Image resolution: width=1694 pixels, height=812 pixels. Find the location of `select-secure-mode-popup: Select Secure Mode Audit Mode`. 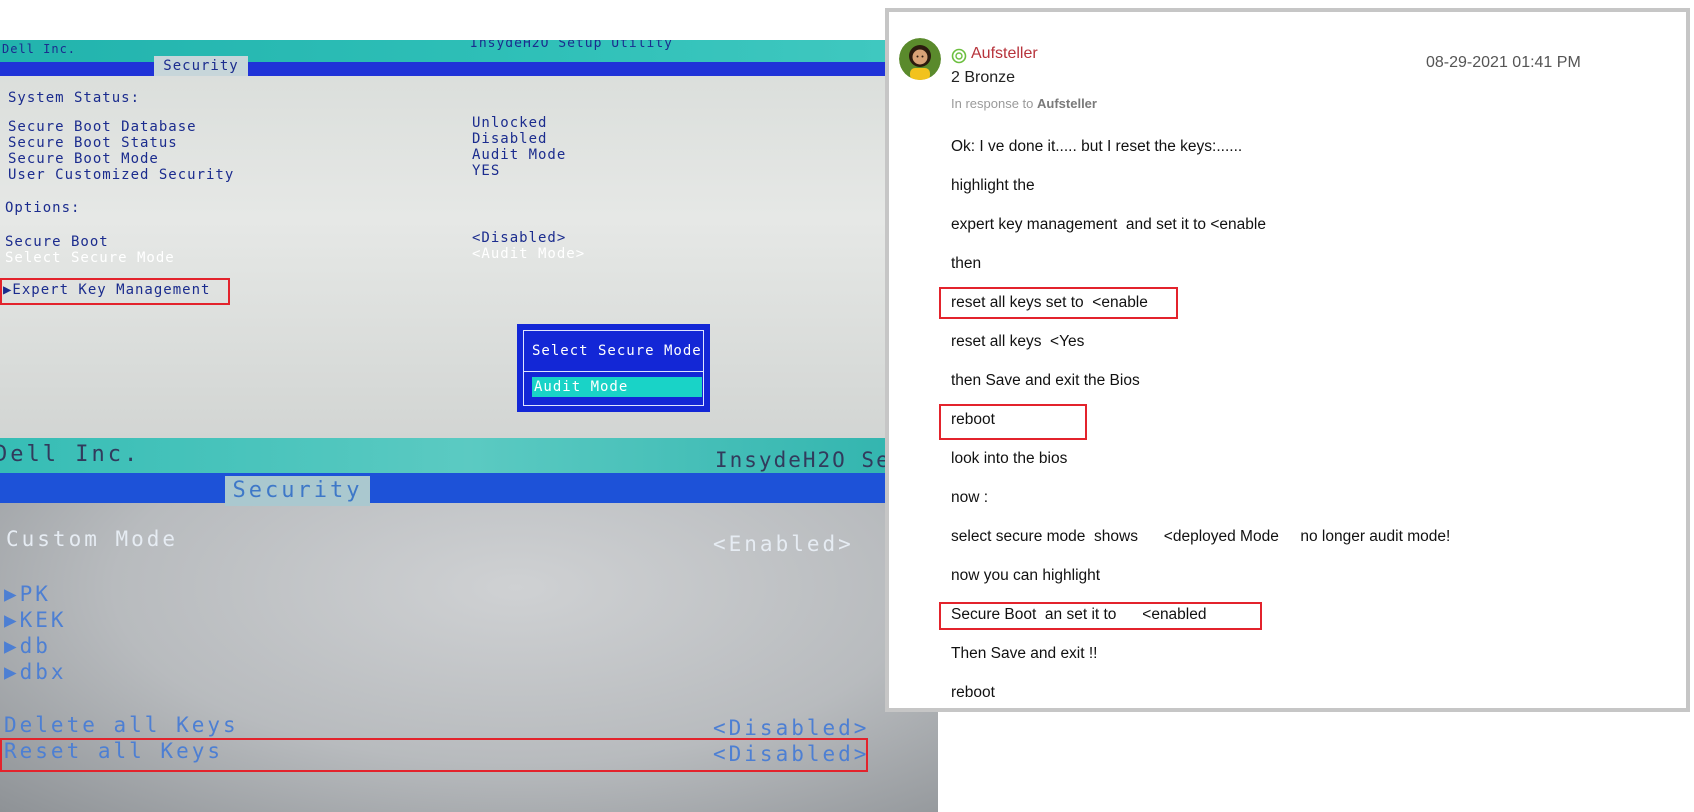

select-secure-mode-popup: Select Secure Mode Audit Mode is located at coordinates (613, 368).